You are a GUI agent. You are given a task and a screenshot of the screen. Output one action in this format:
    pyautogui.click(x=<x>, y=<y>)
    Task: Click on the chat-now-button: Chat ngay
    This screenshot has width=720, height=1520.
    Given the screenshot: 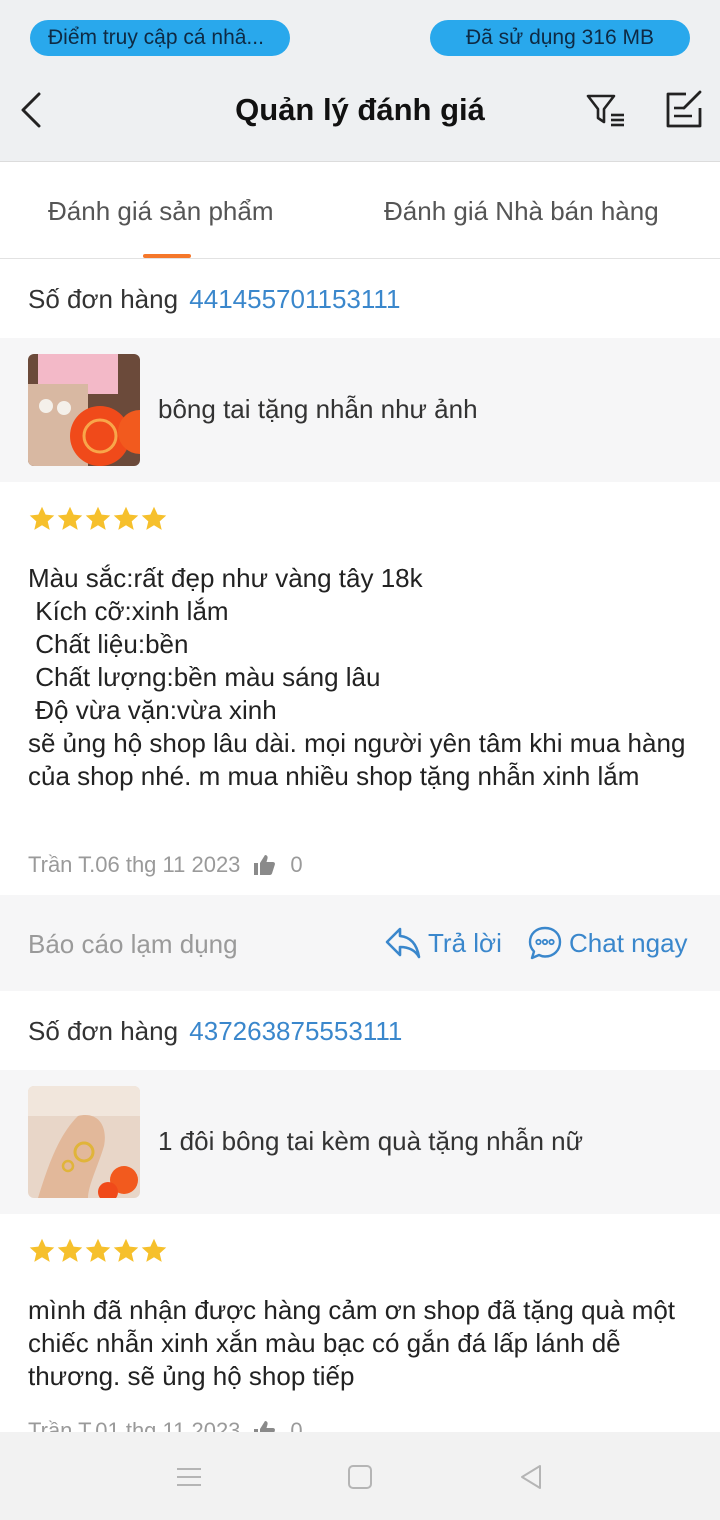 What is the action you would take?
    pyautogui.click(x=607, y=943)
    